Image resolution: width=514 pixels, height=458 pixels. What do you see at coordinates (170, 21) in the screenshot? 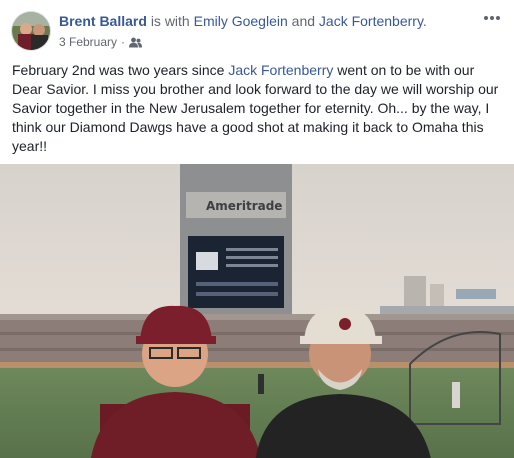
I see `with-text: is with` at bounding box center [170, 21].